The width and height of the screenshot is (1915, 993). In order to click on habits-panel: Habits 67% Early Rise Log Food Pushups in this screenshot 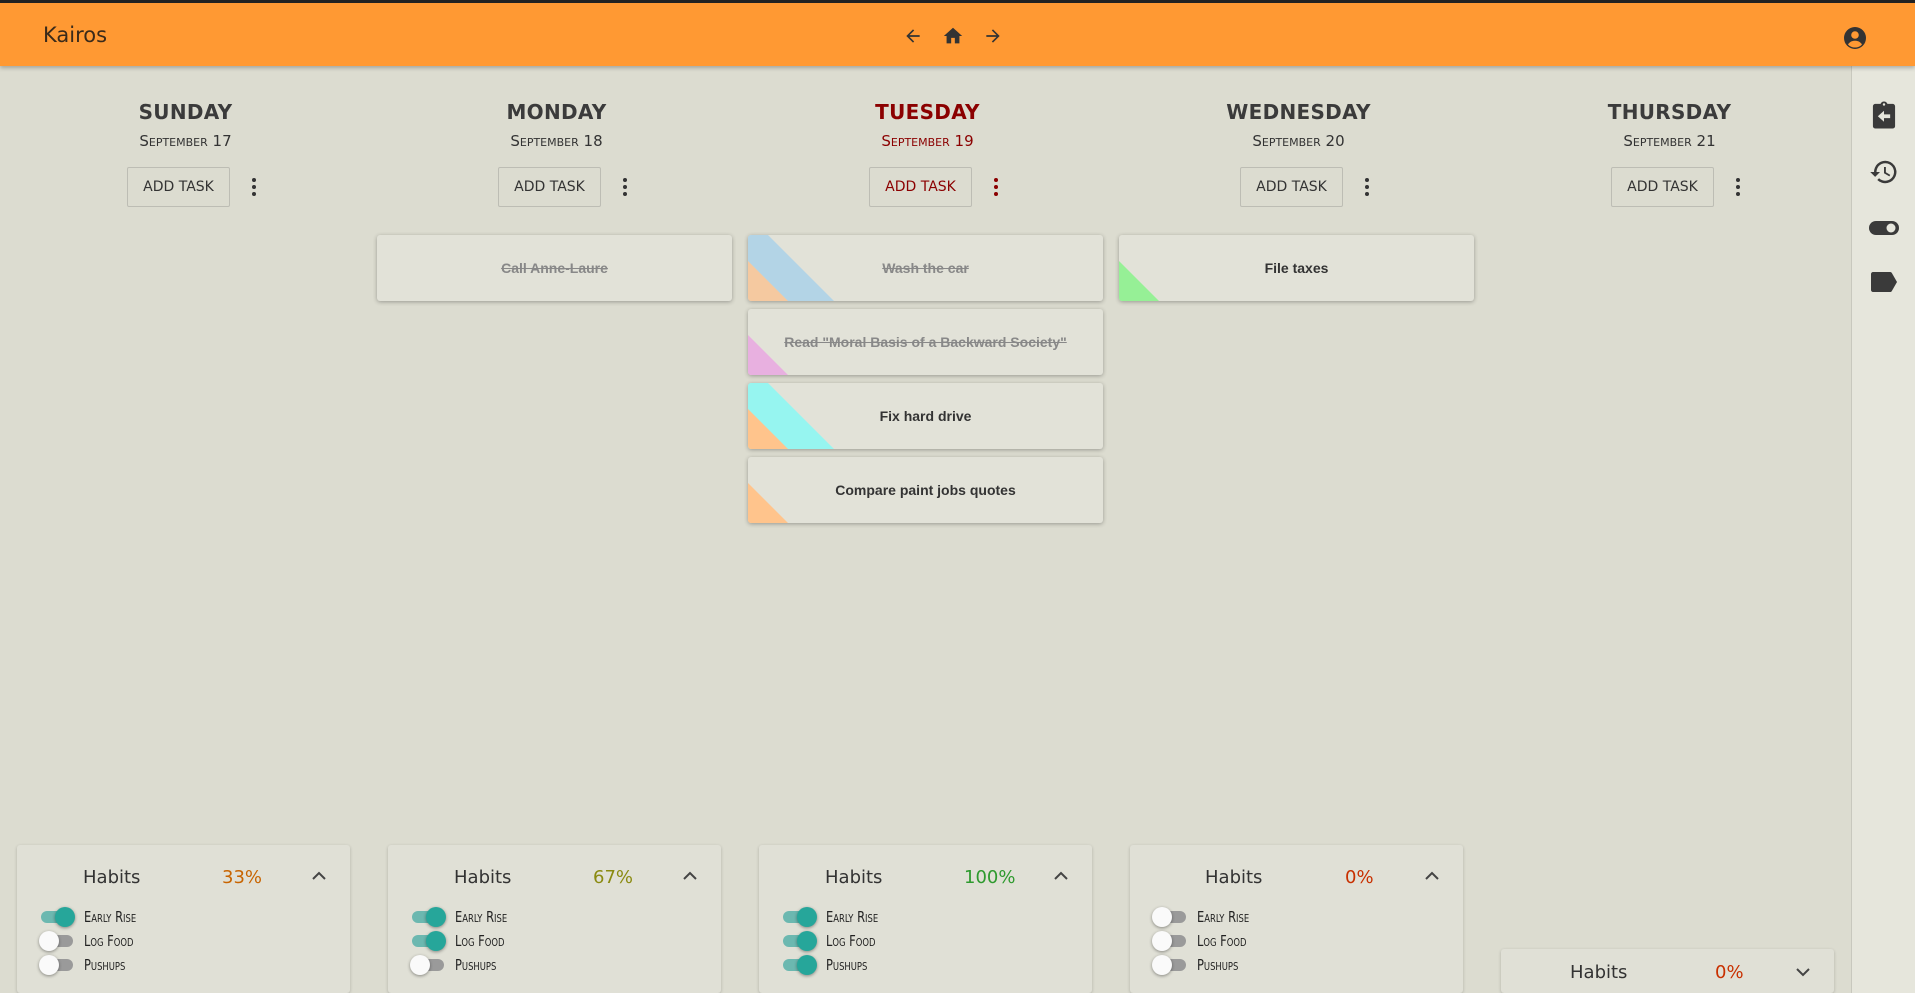, I will do `click(554, 919)`.